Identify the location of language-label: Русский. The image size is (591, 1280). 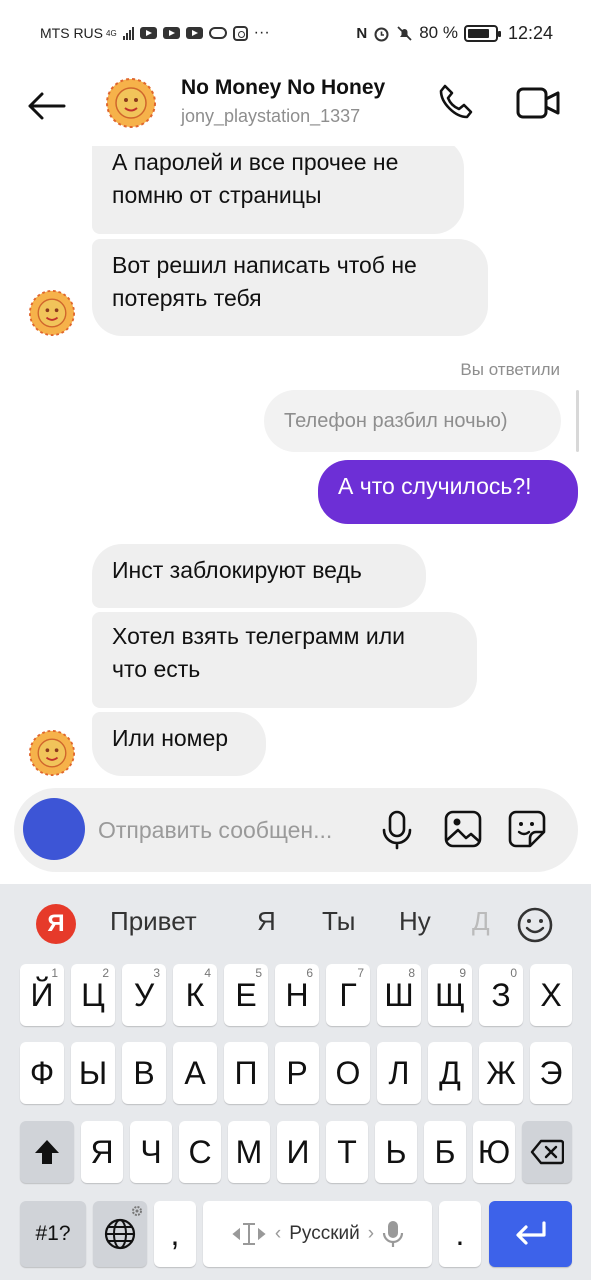
(324, 1233).